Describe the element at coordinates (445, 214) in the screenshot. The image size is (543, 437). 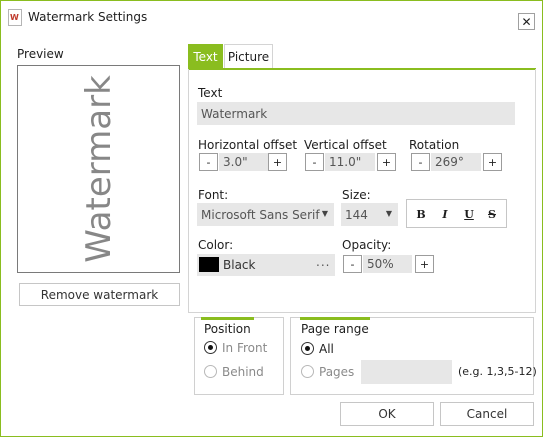
I see `italic-button: I` at that location.